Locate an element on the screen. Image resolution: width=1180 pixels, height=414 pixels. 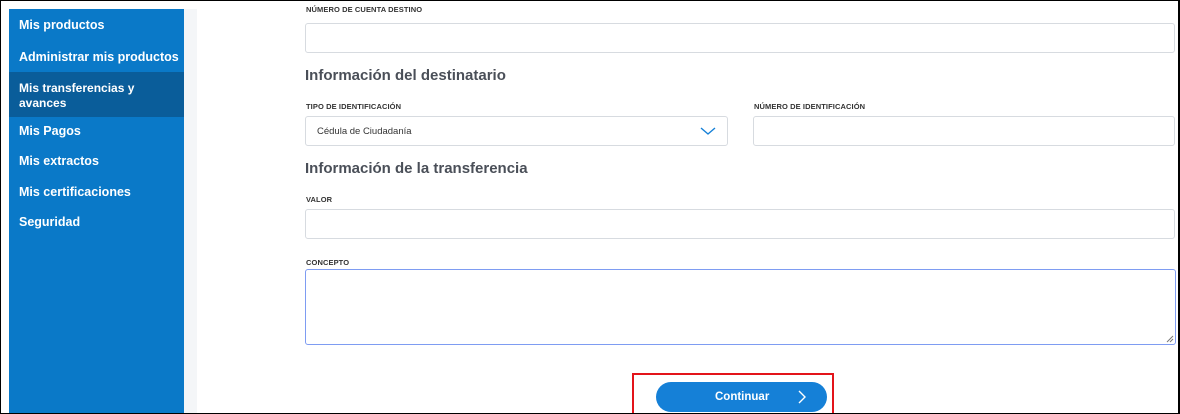
transfer-section-title: Información de la transferencia is located at coordinates (416, 168).